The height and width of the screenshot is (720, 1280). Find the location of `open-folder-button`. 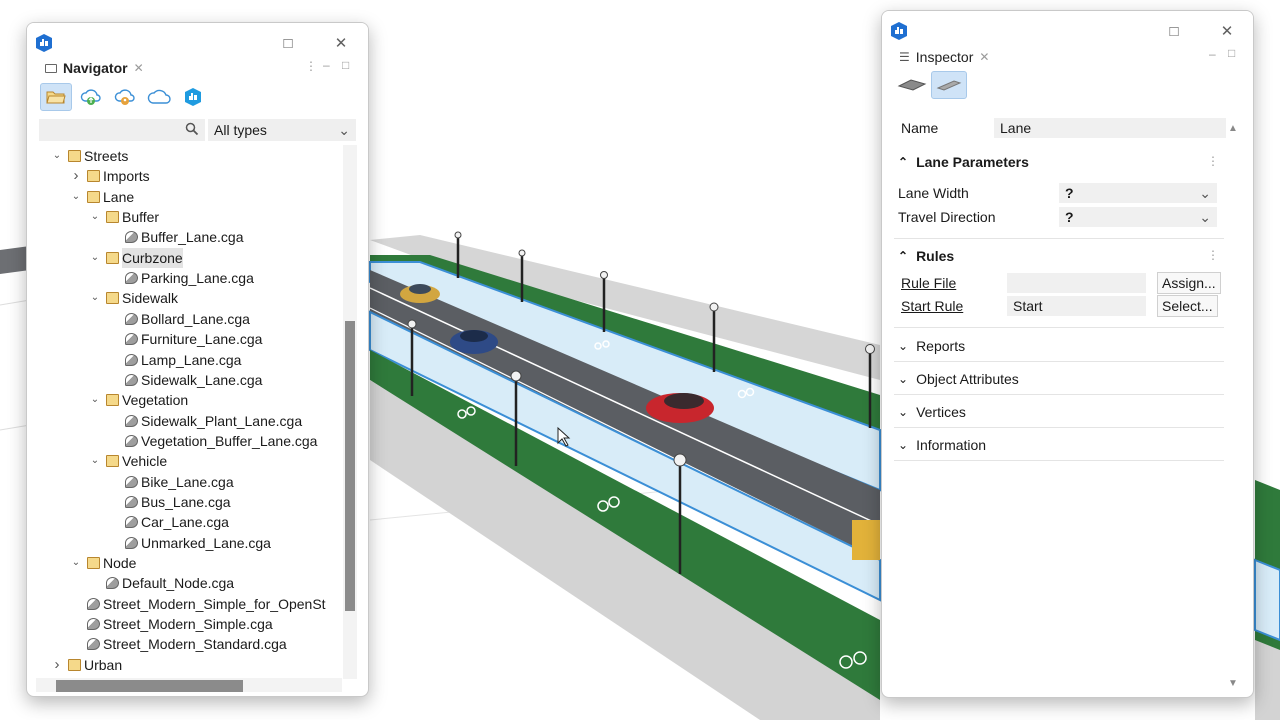

open-folder-button is located at coordinates (56, 97).